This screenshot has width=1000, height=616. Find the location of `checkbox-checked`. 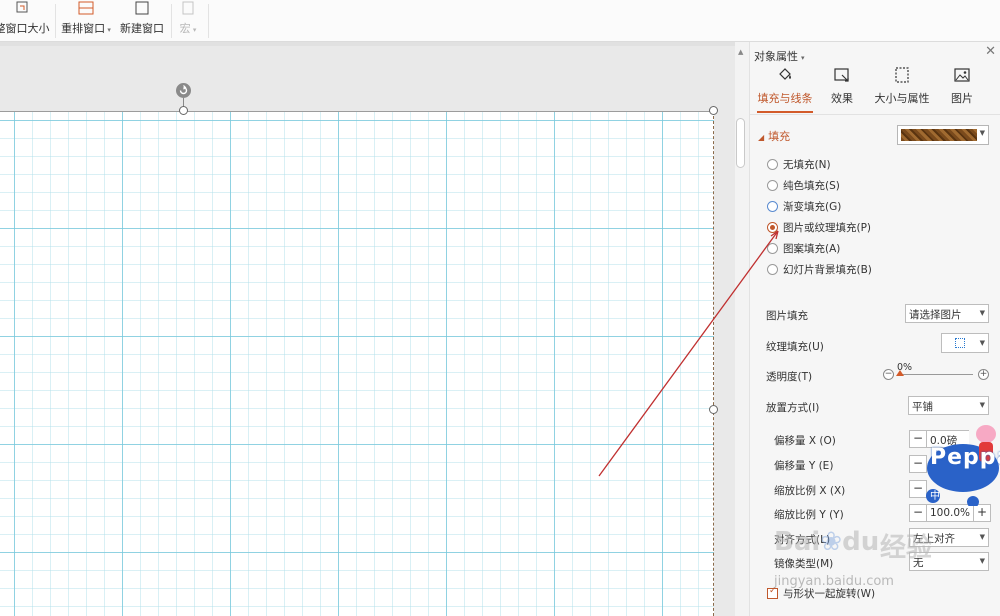

checkbox-checked is located at coordinates (772, 592).